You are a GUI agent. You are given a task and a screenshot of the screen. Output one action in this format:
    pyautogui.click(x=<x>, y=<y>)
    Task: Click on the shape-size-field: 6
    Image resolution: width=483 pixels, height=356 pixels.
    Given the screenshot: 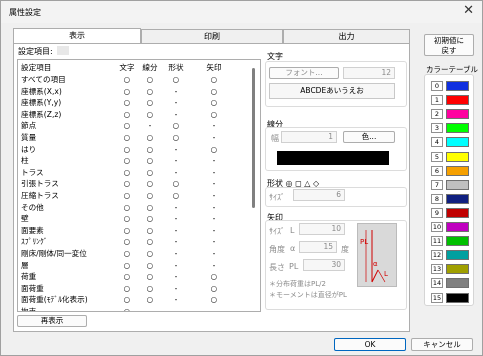 What is the action you would take?
    pyautogui.click(x=319, y=195)
    